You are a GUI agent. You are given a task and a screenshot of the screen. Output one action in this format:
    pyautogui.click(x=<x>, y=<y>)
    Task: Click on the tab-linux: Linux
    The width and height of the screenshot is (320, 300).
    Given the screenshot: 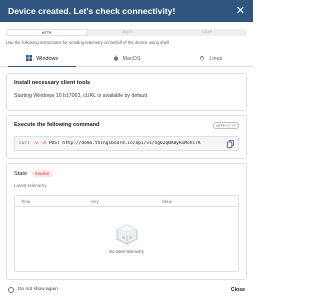 What is the action you would take?
    pyautogui.click(x=211, y=58)
    